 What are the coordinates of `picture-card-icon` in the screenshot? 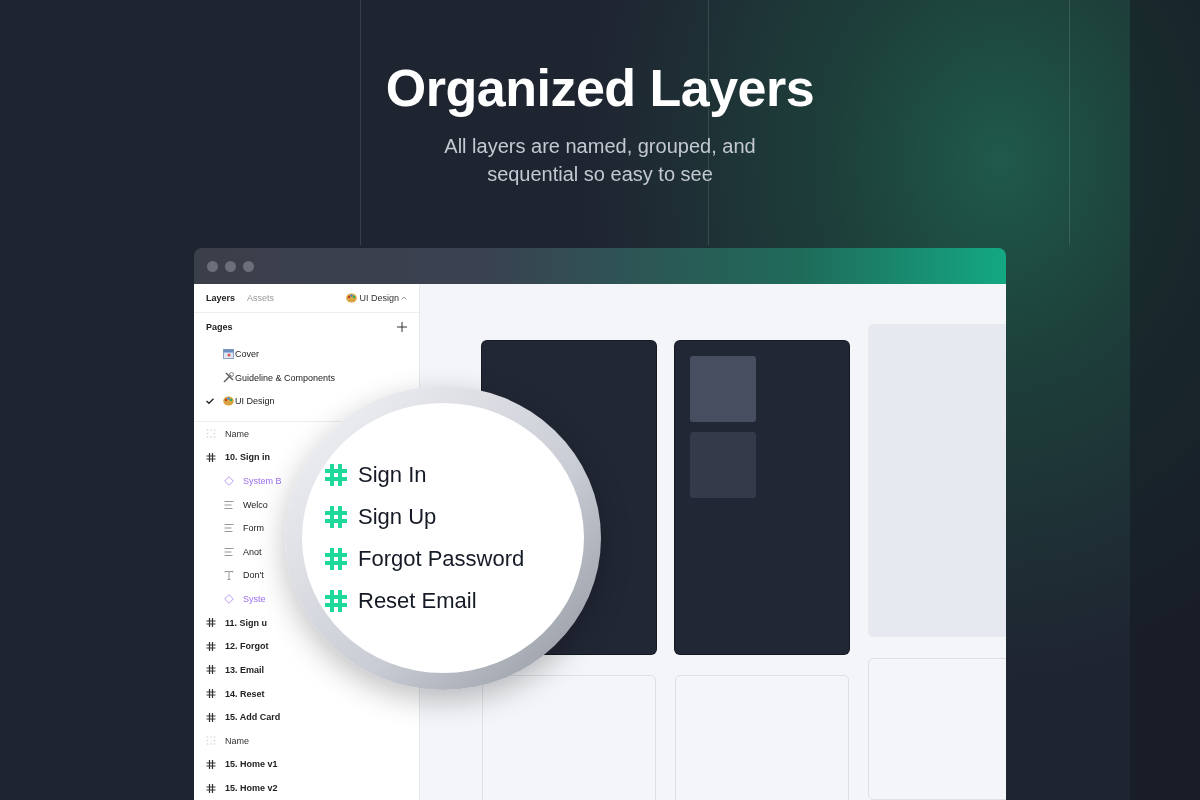 It's located at (228, 353).